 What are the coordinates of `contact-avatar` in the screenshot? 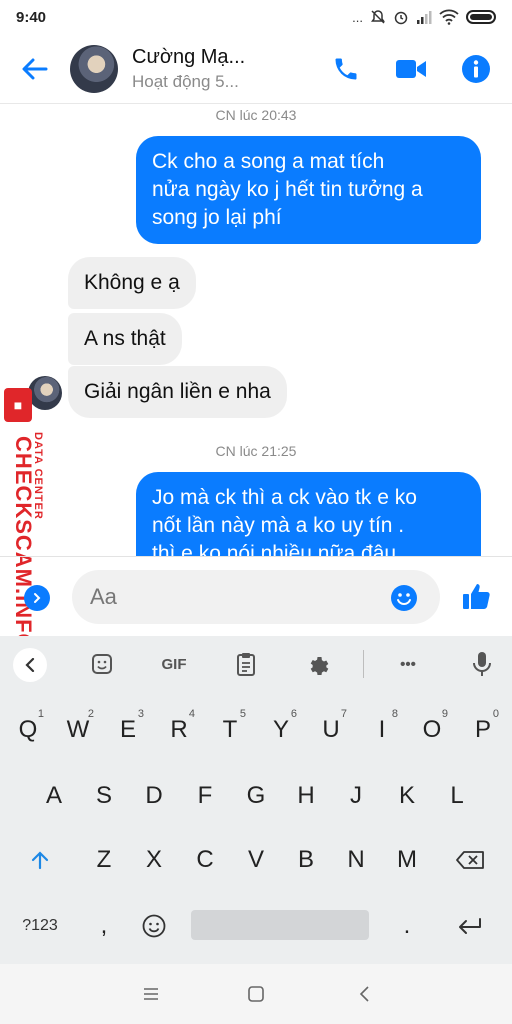 It's located at (94, 68).